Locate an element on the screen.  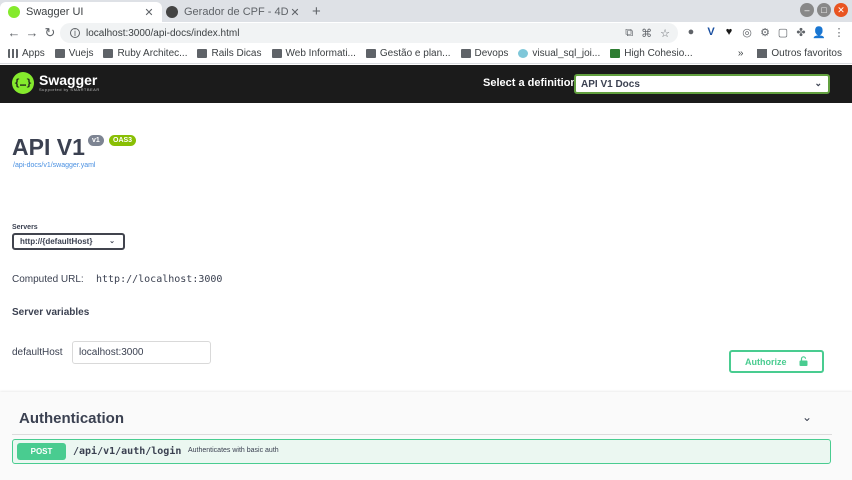
browser-tab-swagger: Swagger UI ✕ is located at coordinates (81, 12).